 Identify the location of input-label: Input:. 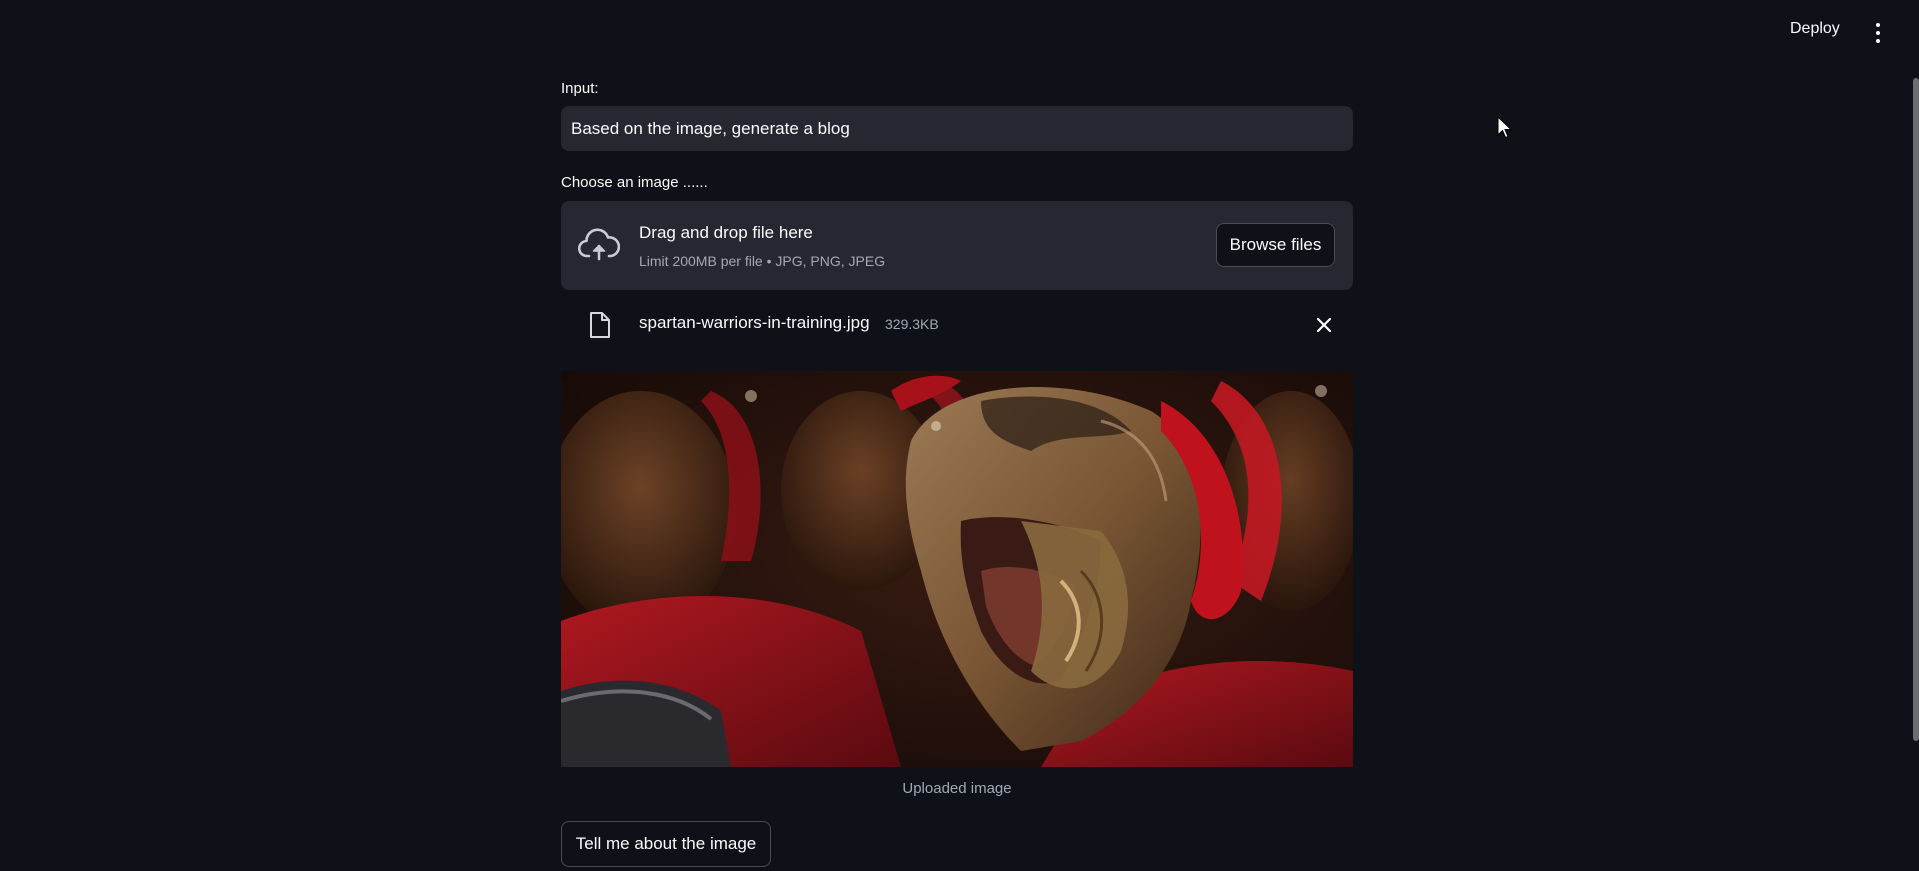
(580, 88).